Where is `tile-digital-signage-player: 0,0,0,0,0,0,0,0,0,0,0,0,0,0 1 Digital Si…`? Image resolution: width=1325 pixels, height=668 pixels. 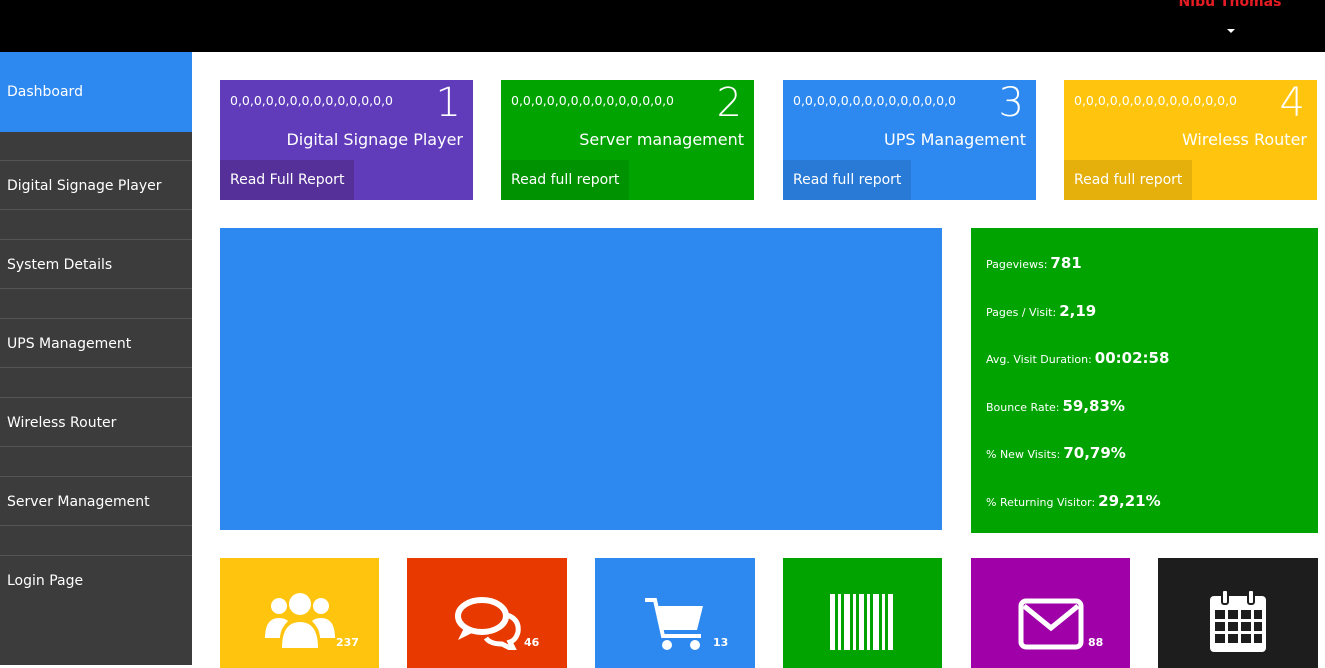 tile-digital-signage-player: 0,0,0,0,0,0,0,0,0,0,0,0,0,0 1 Digital Si… is located at coordinates (346, 140).